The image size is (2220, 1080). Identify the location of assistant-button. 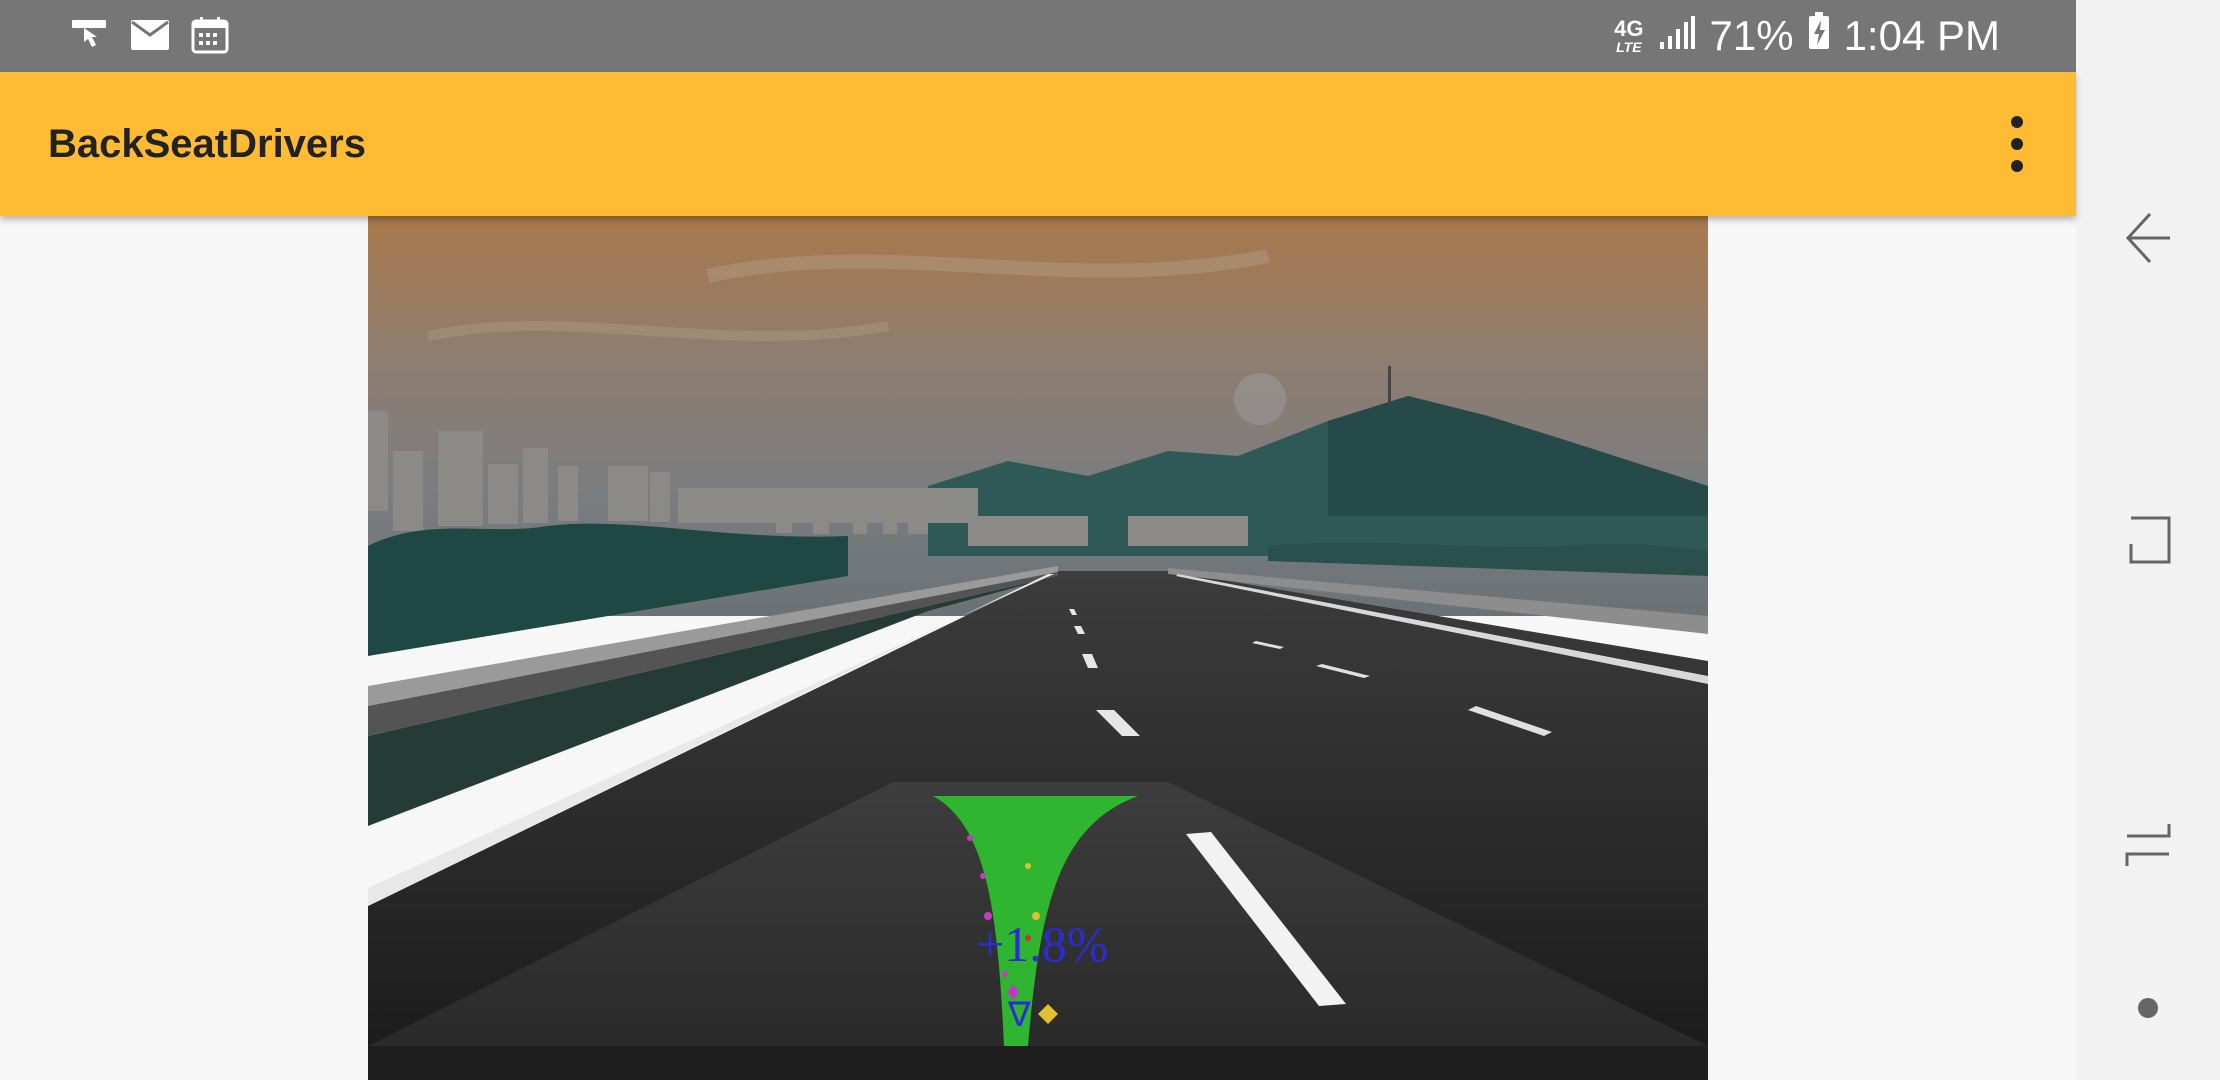
(2148, 1008).